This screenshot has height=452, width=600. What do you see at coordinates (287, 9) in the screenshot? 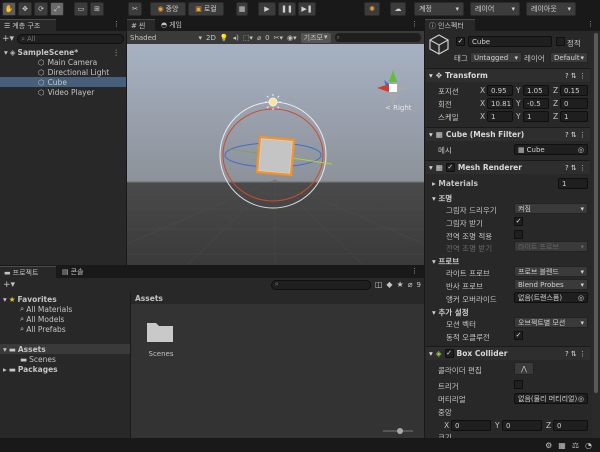
I see `pause-button: ❚❚` at bounding box center [287, 9].